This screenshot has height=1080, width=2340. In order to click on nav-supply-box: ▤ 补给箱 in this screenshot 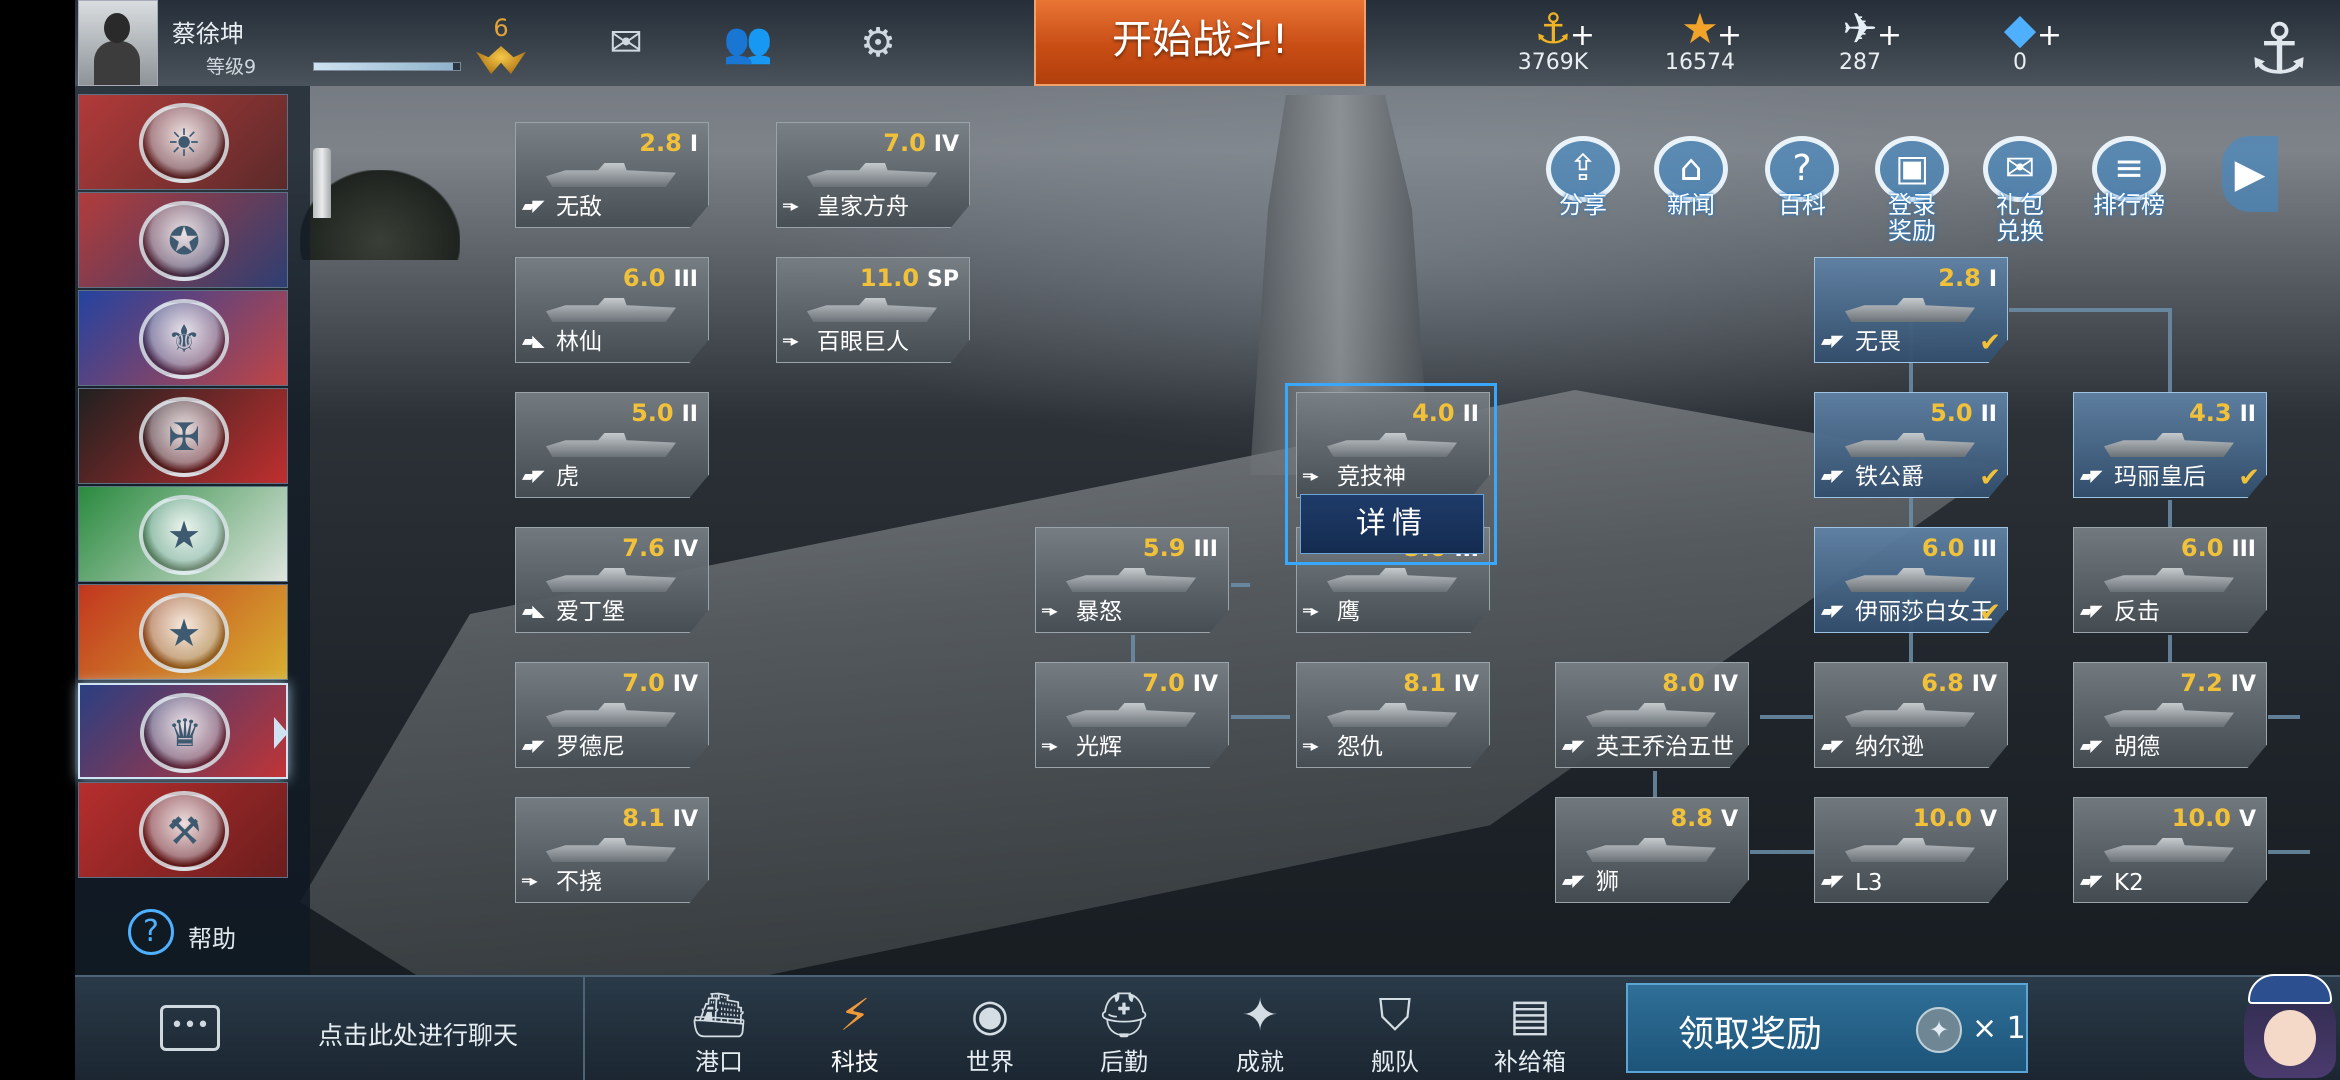, I will do `click(1530, 1035)`.